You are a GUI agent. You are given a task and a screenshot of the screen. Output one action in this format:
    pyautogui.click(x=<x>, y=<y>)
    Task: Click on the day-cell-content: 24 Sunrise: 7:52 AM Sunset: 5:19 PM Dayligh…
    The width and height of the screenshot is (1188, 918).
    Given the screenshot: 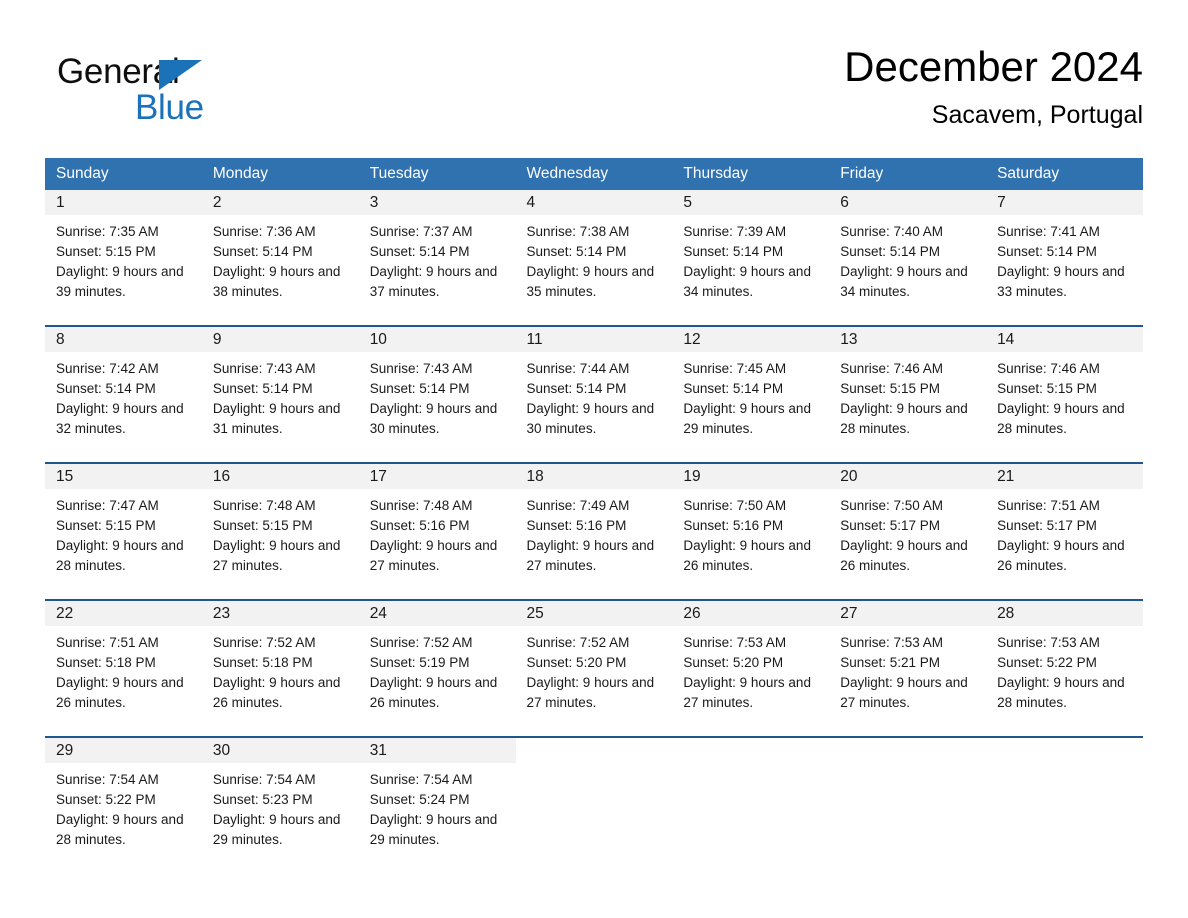 What is the action you would take?
    pyautogui.click(x=437, y=668)
    